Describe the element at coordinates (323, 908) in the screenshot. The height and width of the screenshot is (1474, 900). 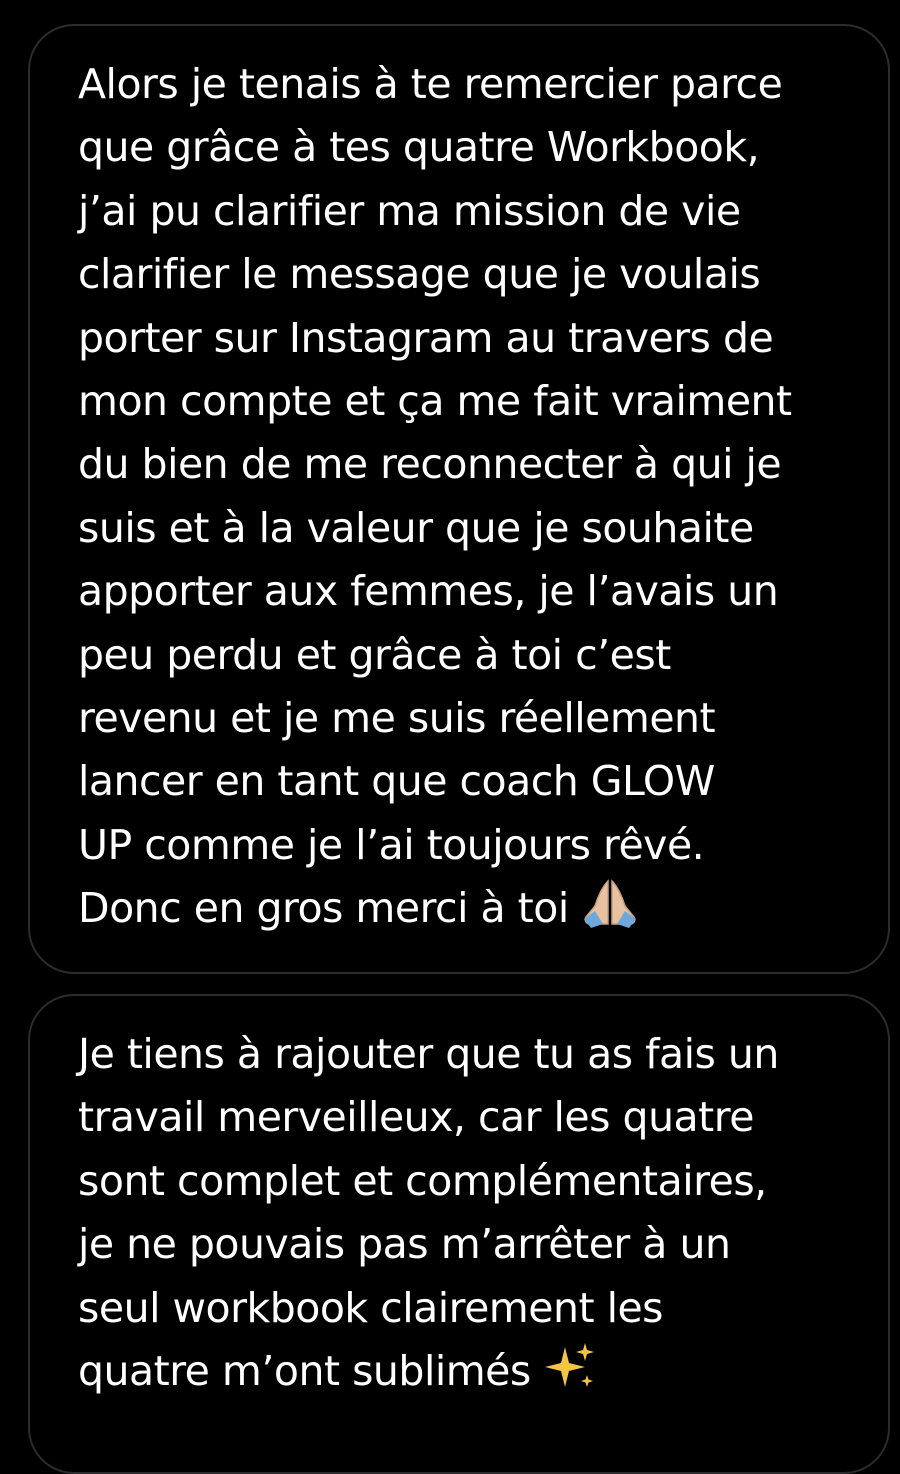
I see `message-line-text: Donc en gros merci à toi` at that location.